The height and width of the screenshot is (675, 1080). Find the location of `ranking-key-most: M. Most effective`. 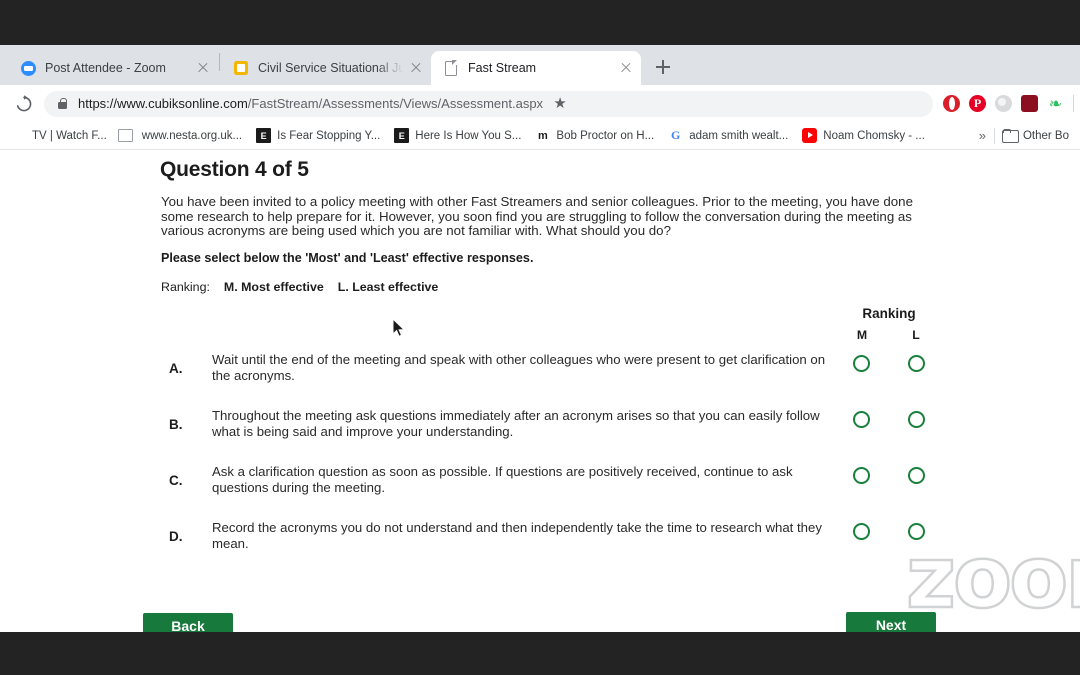

ranking-key-most: M. Most effective is located at coordinates (273, 287).